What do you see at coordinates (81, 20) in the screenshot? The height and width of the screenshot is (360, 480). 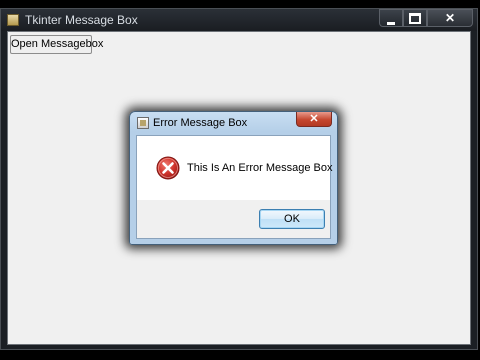 I see `window-title: Tkinter Message Box` at bounding box center [81, 20].